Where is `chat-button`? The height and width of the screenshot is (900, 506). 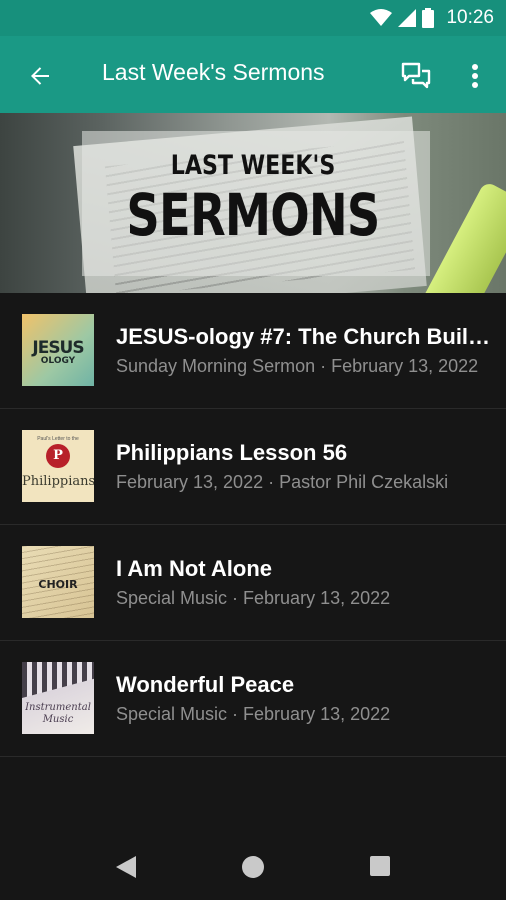 chat-button is located at coordinates (416, 76).